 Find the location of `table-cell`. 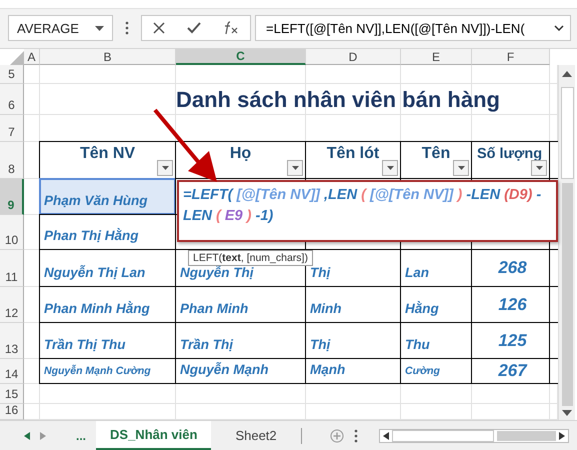

table-cell is located at coordinates (554, 160).